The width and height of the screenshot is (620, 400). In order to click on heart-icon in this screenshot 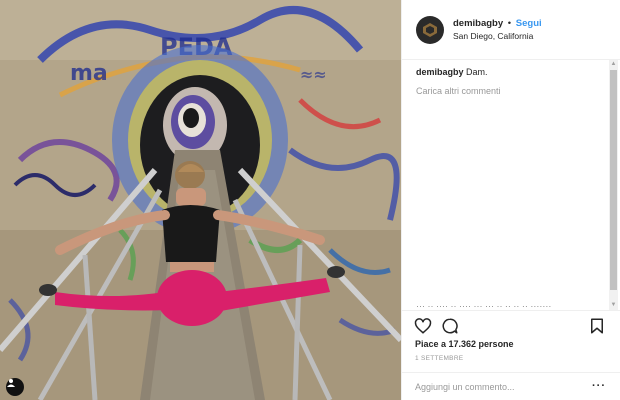, I will do `click(423, 326)`.